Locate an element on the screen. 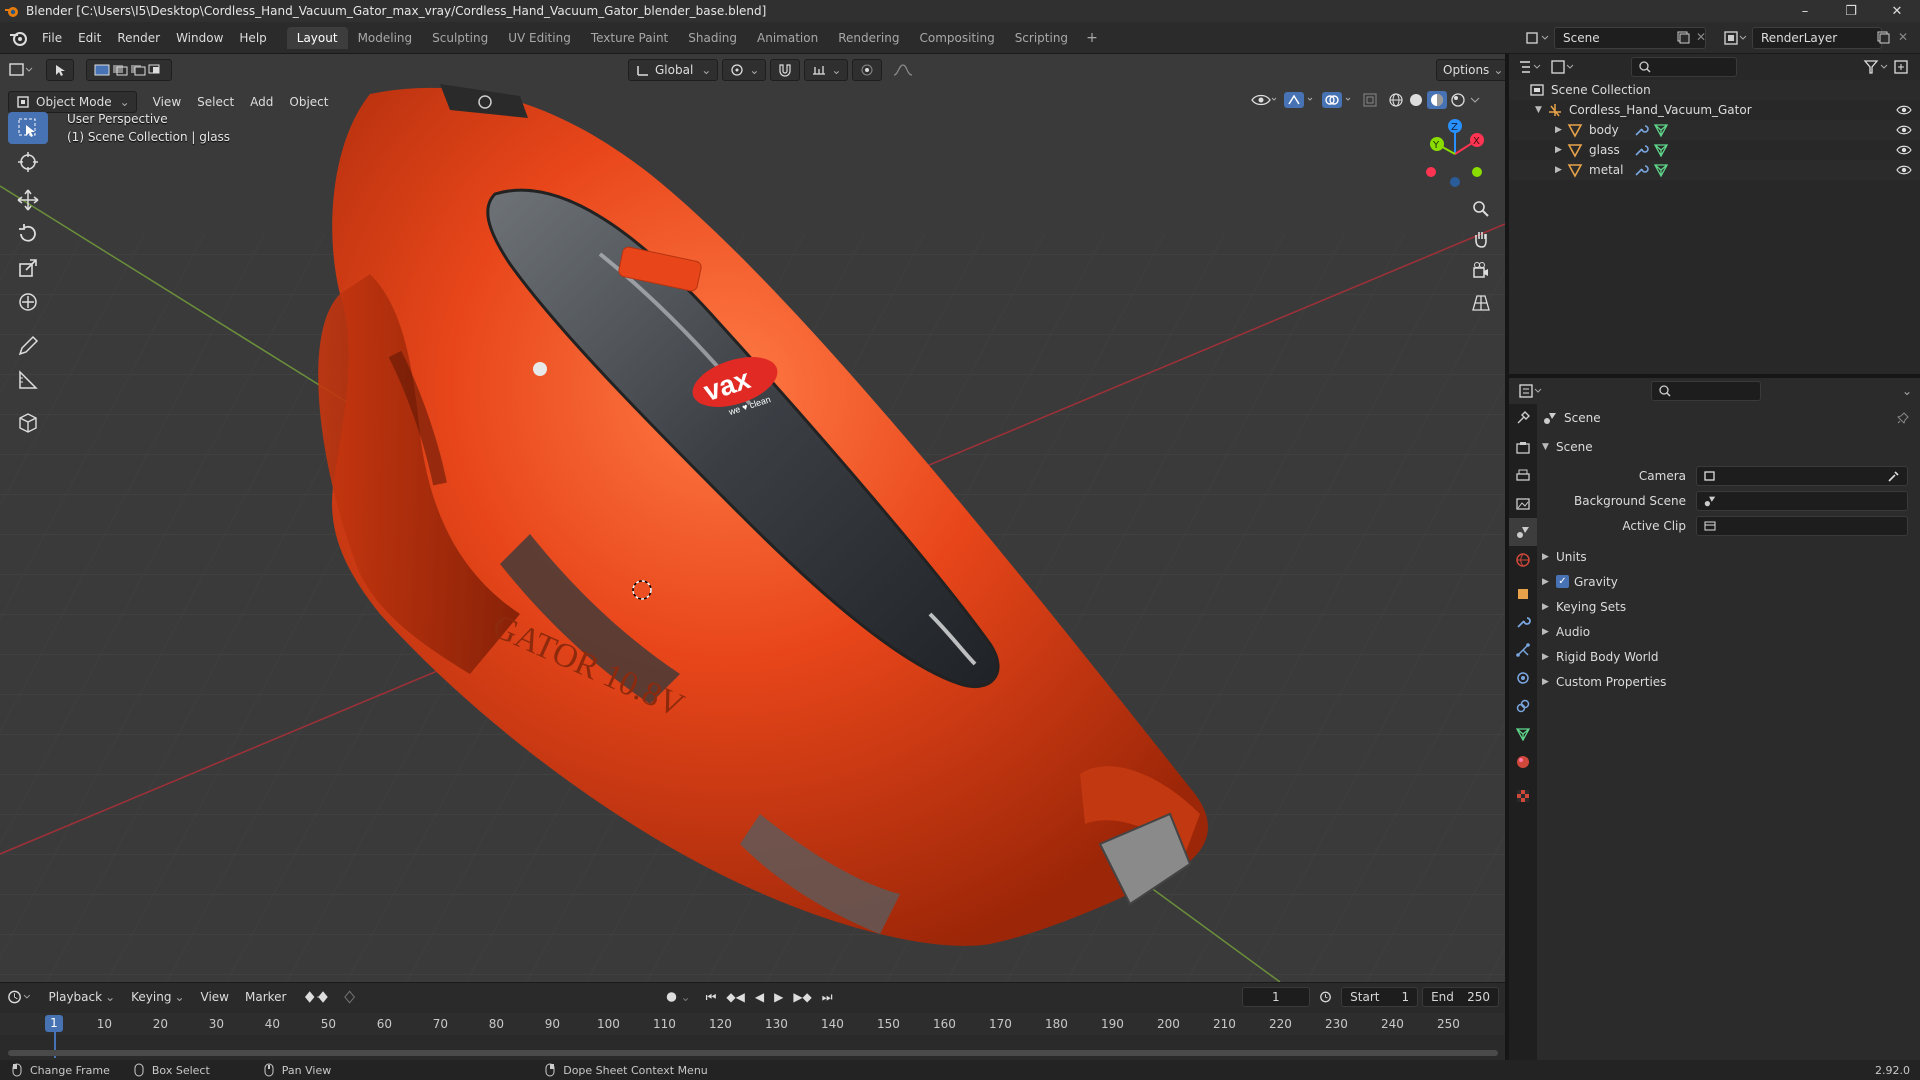  cursor-tool is located at coordinates (28, 162).